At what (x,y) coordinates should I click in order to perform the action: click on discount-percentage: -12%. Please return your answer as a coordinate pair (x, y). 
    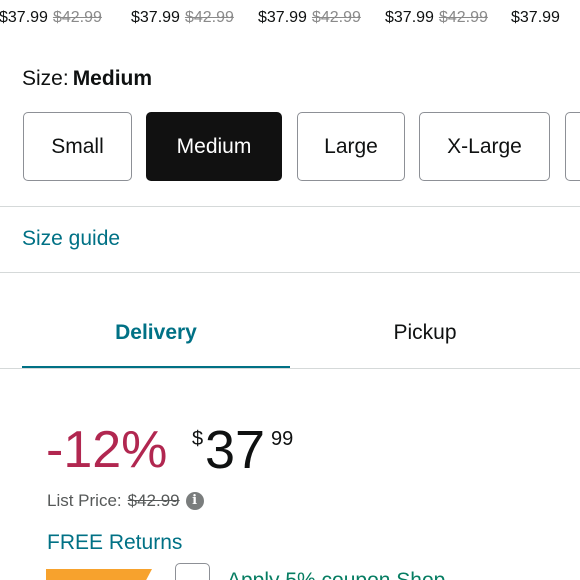
    Looking at the image, I should click on (107, 450).